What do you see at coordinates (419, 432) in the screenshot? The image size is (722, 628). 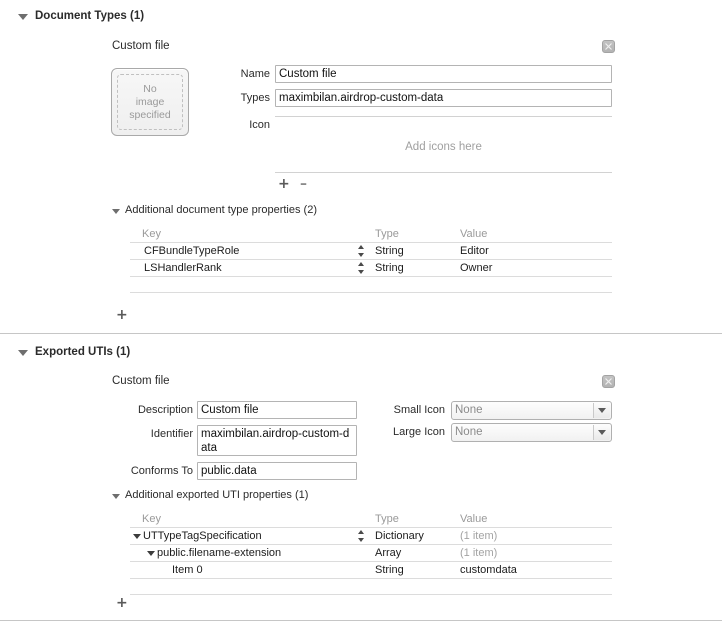 I see `large-icon-label: Large Icon` at bounding box center [419, 432].